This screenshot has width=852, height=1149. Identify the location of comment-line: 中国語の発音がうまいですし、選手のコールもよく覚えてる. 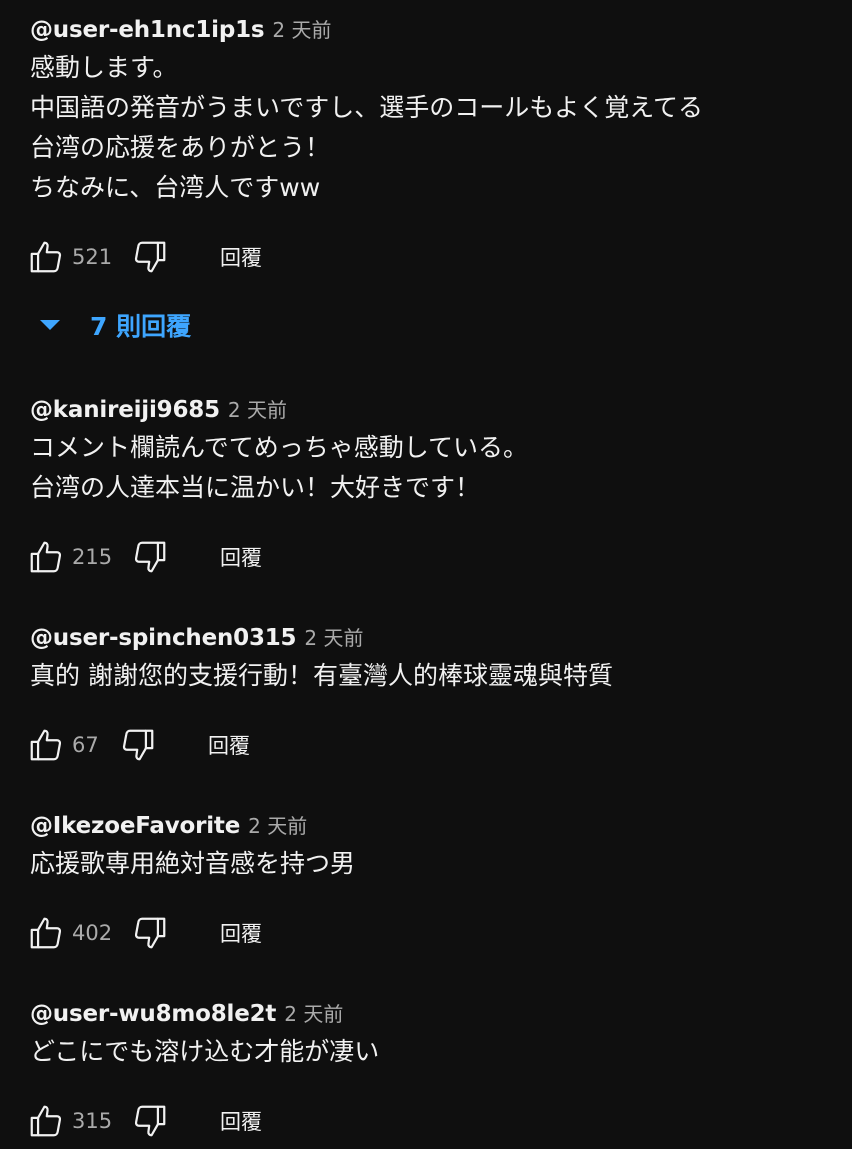
(367, 107).